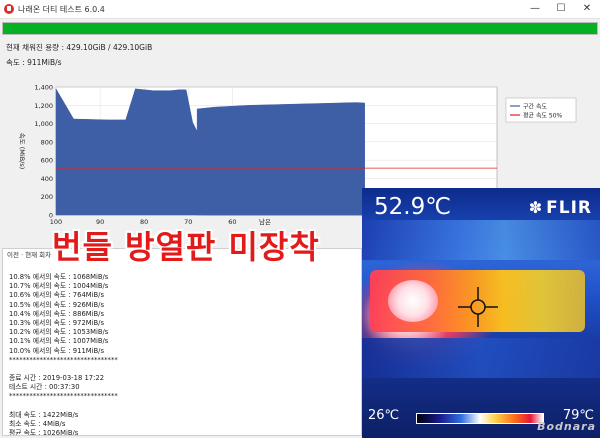 The image size is (600, 438). Describe the element at coordinates (478, 307) in the screenshot. I see `crosshair-icon` at that location.